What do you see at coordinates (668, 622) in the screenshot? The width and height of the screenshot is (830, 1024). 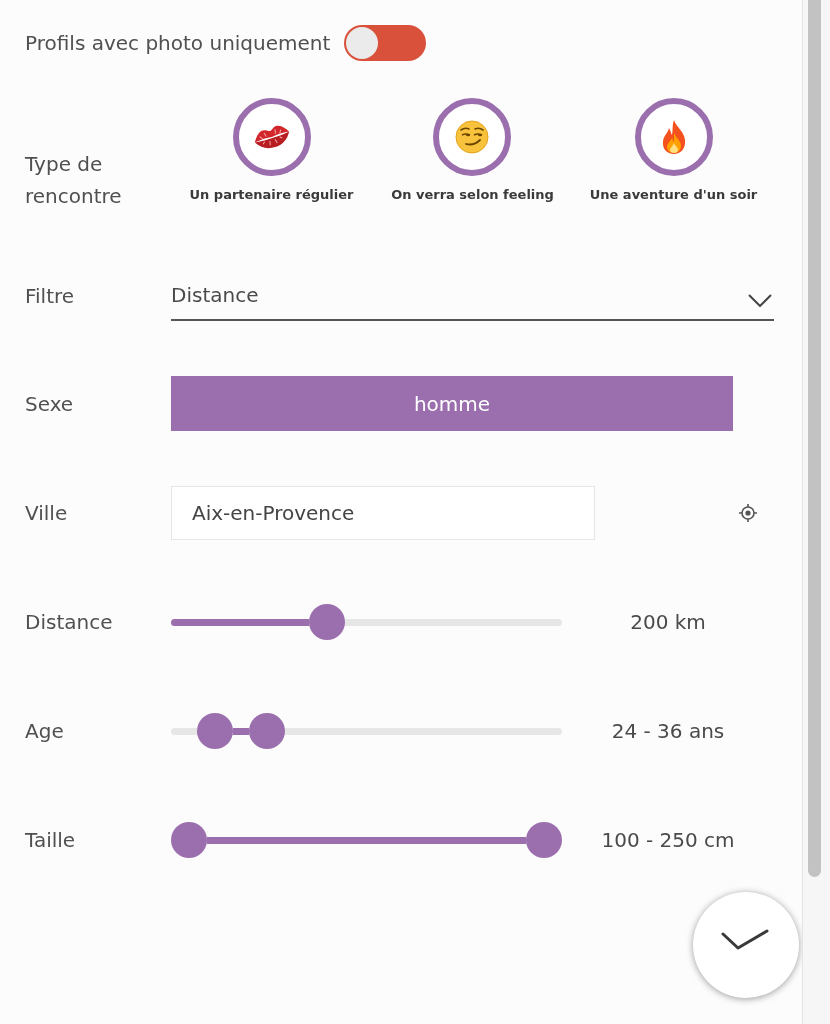 I see `slider-value: 200 km` at bounding box center [668, 622].